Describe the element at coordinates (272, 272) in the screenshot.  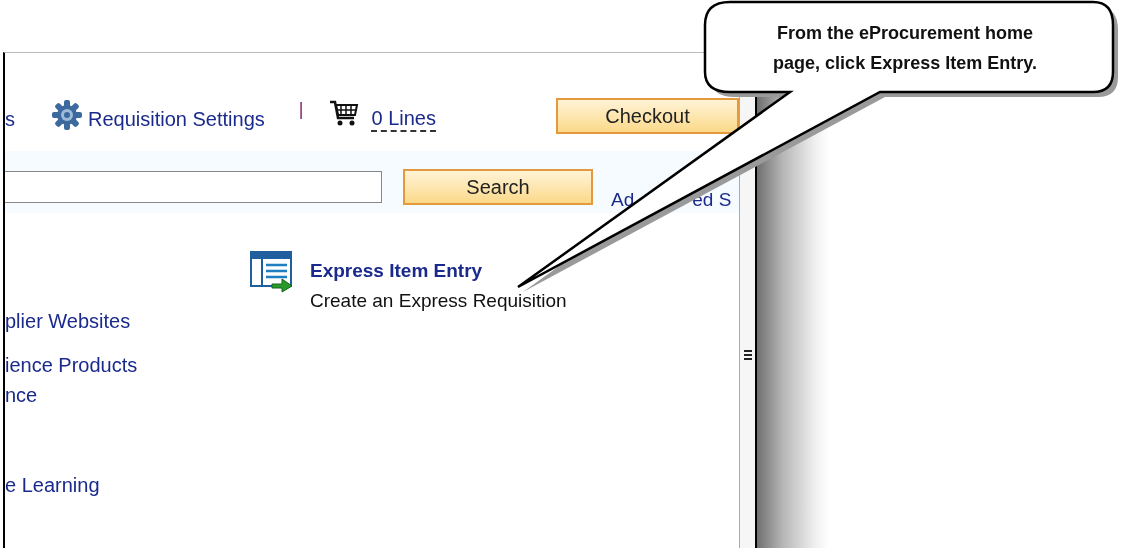
I see `form-arrow-icon` at that location.